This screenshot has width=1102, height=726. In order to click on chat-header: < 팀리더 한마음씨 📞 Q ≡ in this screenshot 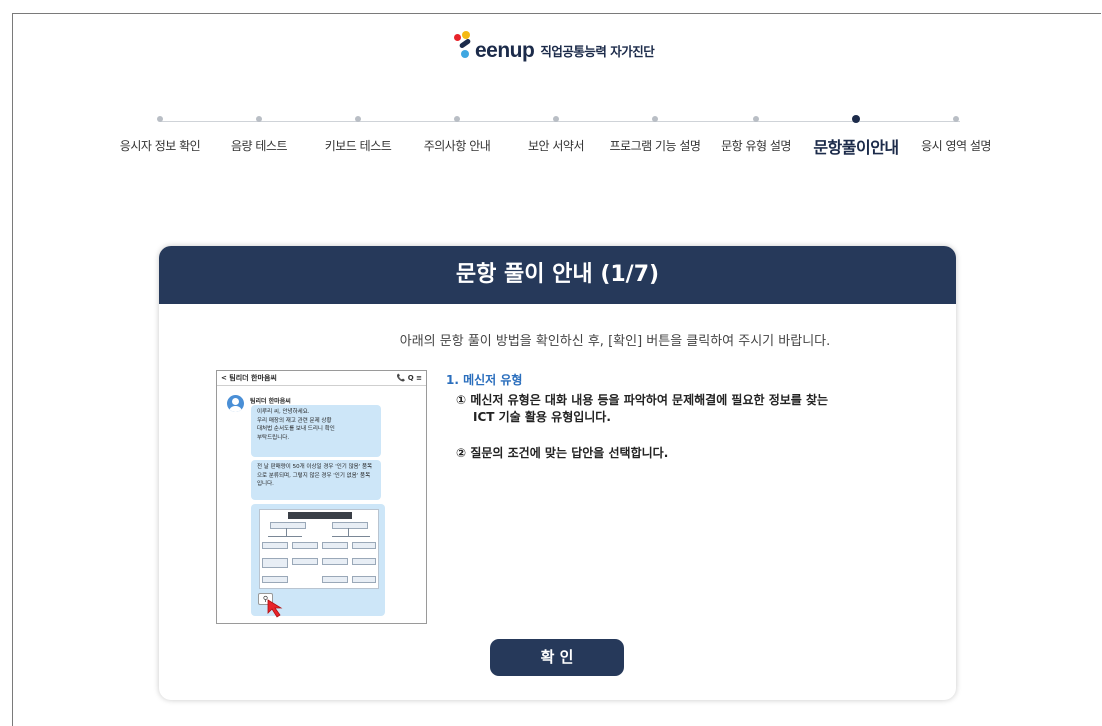, I will do `click(321, 378)`.